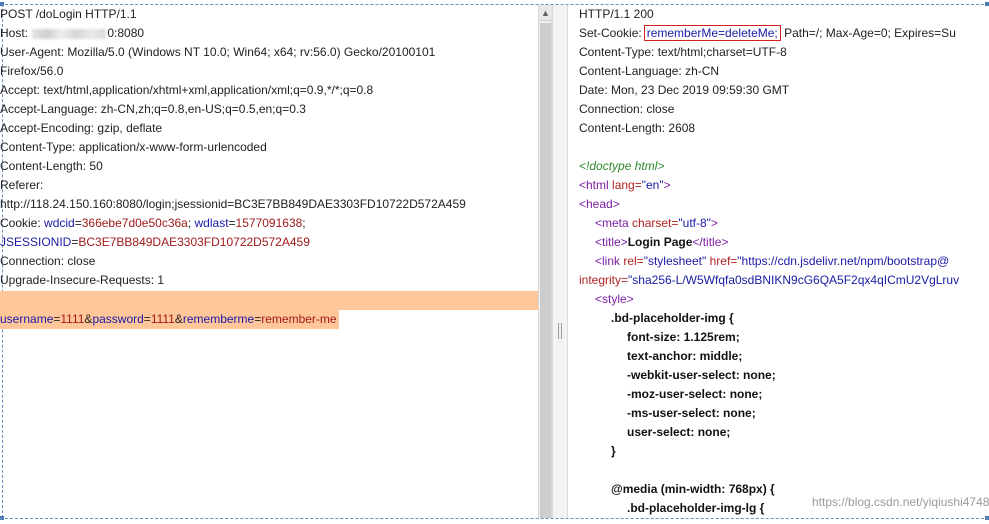 The width and height of the screenshot is (989, 524). I want to click on css-ms-user-select: -ms-user-select: none;, so click(691, 413).